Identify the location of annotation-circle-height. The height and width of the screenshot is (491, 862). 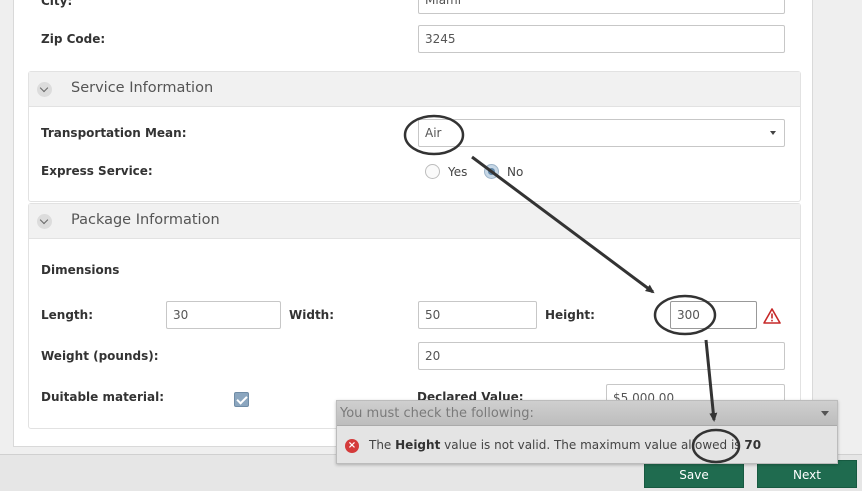
(685, 315).